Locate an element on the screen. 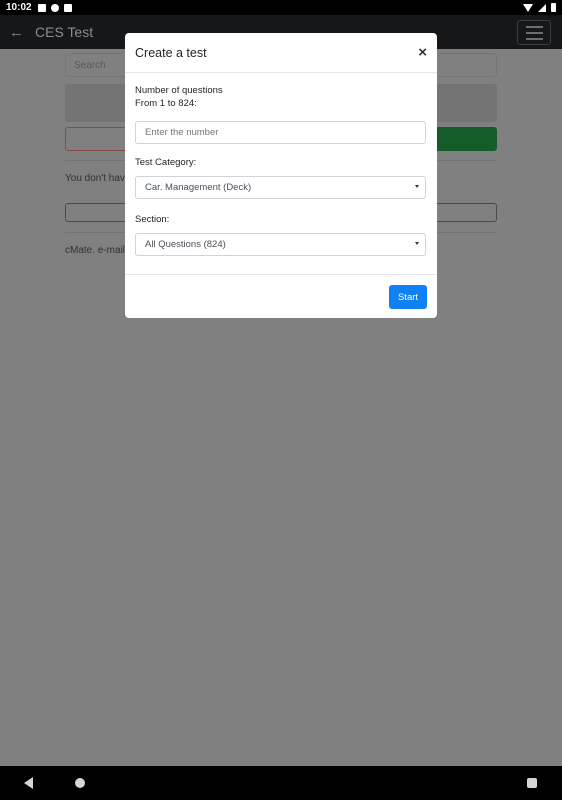 This screenshot has width=562, height=800. app-notification-icon is located at coordinates (54, 7).